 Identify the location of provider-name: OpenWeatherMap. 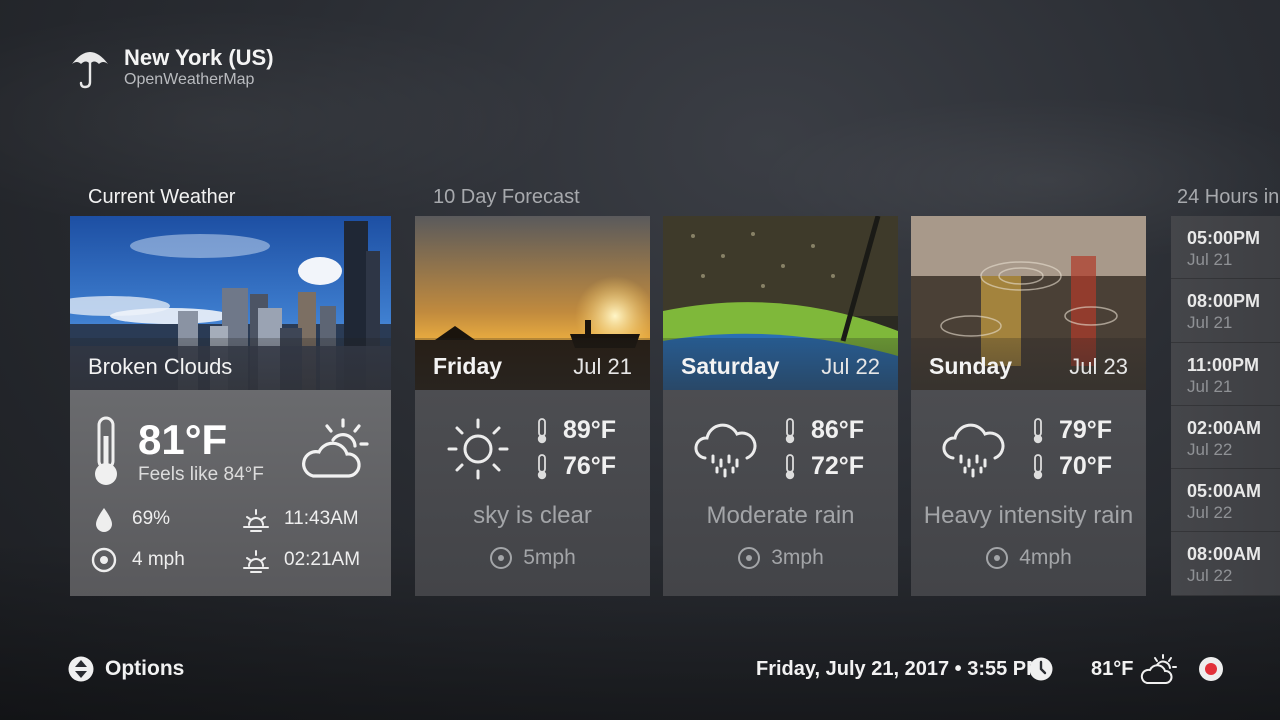
(189, 79).